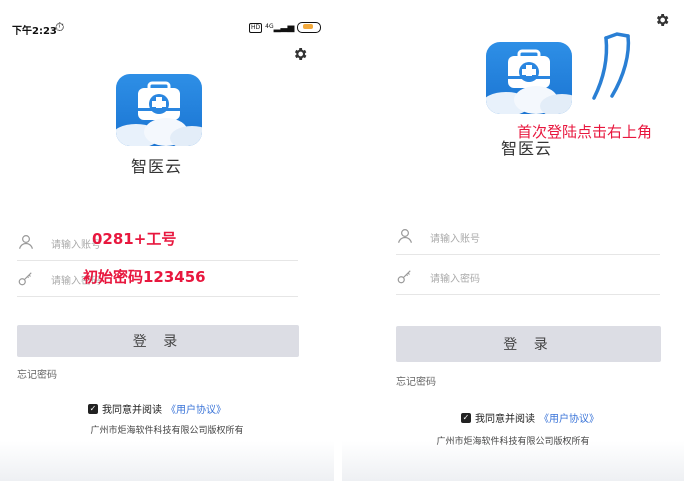 Image resolution: width=684 pixels, height=481 pixels. What do you see at coordinates (167, 20) in the screenshot?
I see `status-bar: 下午2:23 ⏱ HD 4G▂▃▅` at bounding box center [167, 20].